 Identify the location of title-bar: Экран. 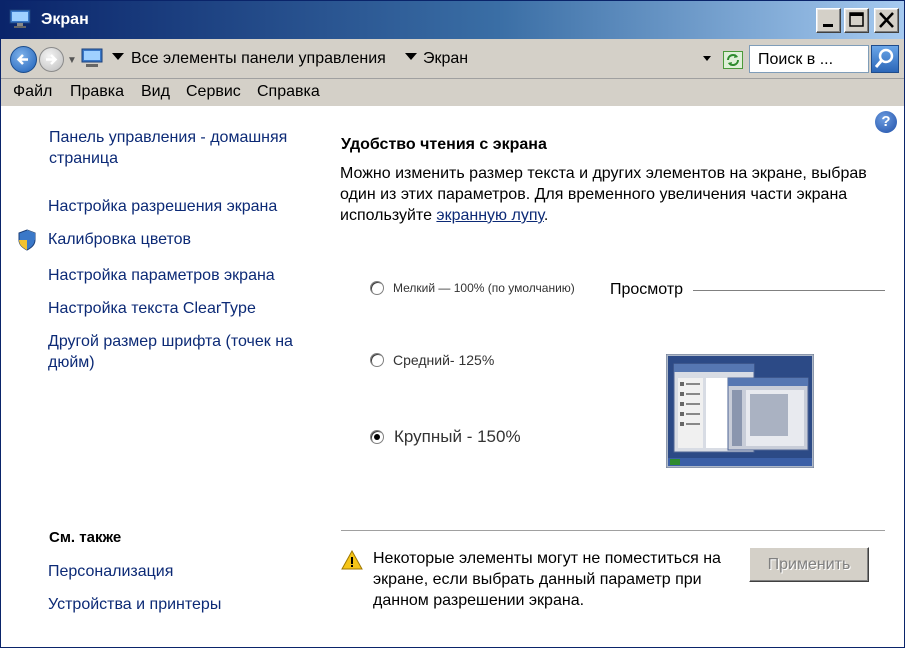
(452, 20).